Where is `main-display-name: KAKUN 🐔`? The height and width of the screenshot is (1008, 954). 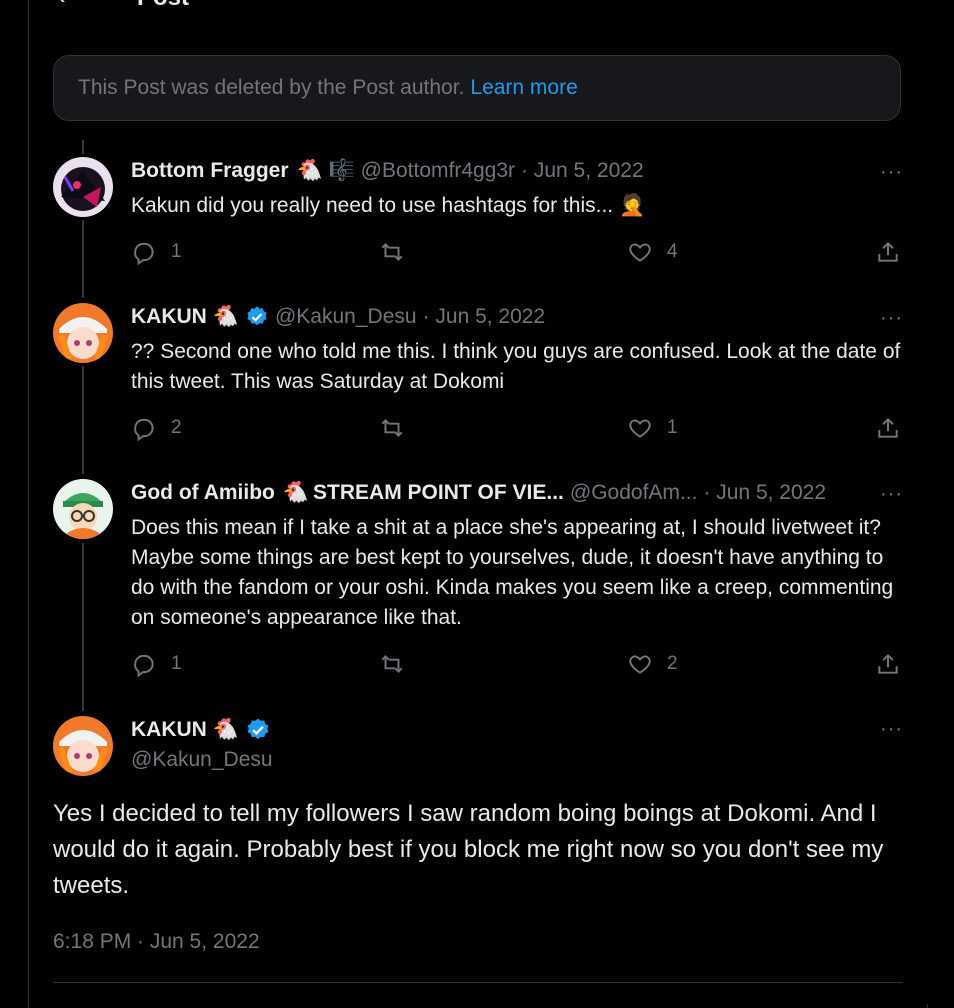 main-display-name: KAKUN 🐔 is located at coordinates (201, 730).